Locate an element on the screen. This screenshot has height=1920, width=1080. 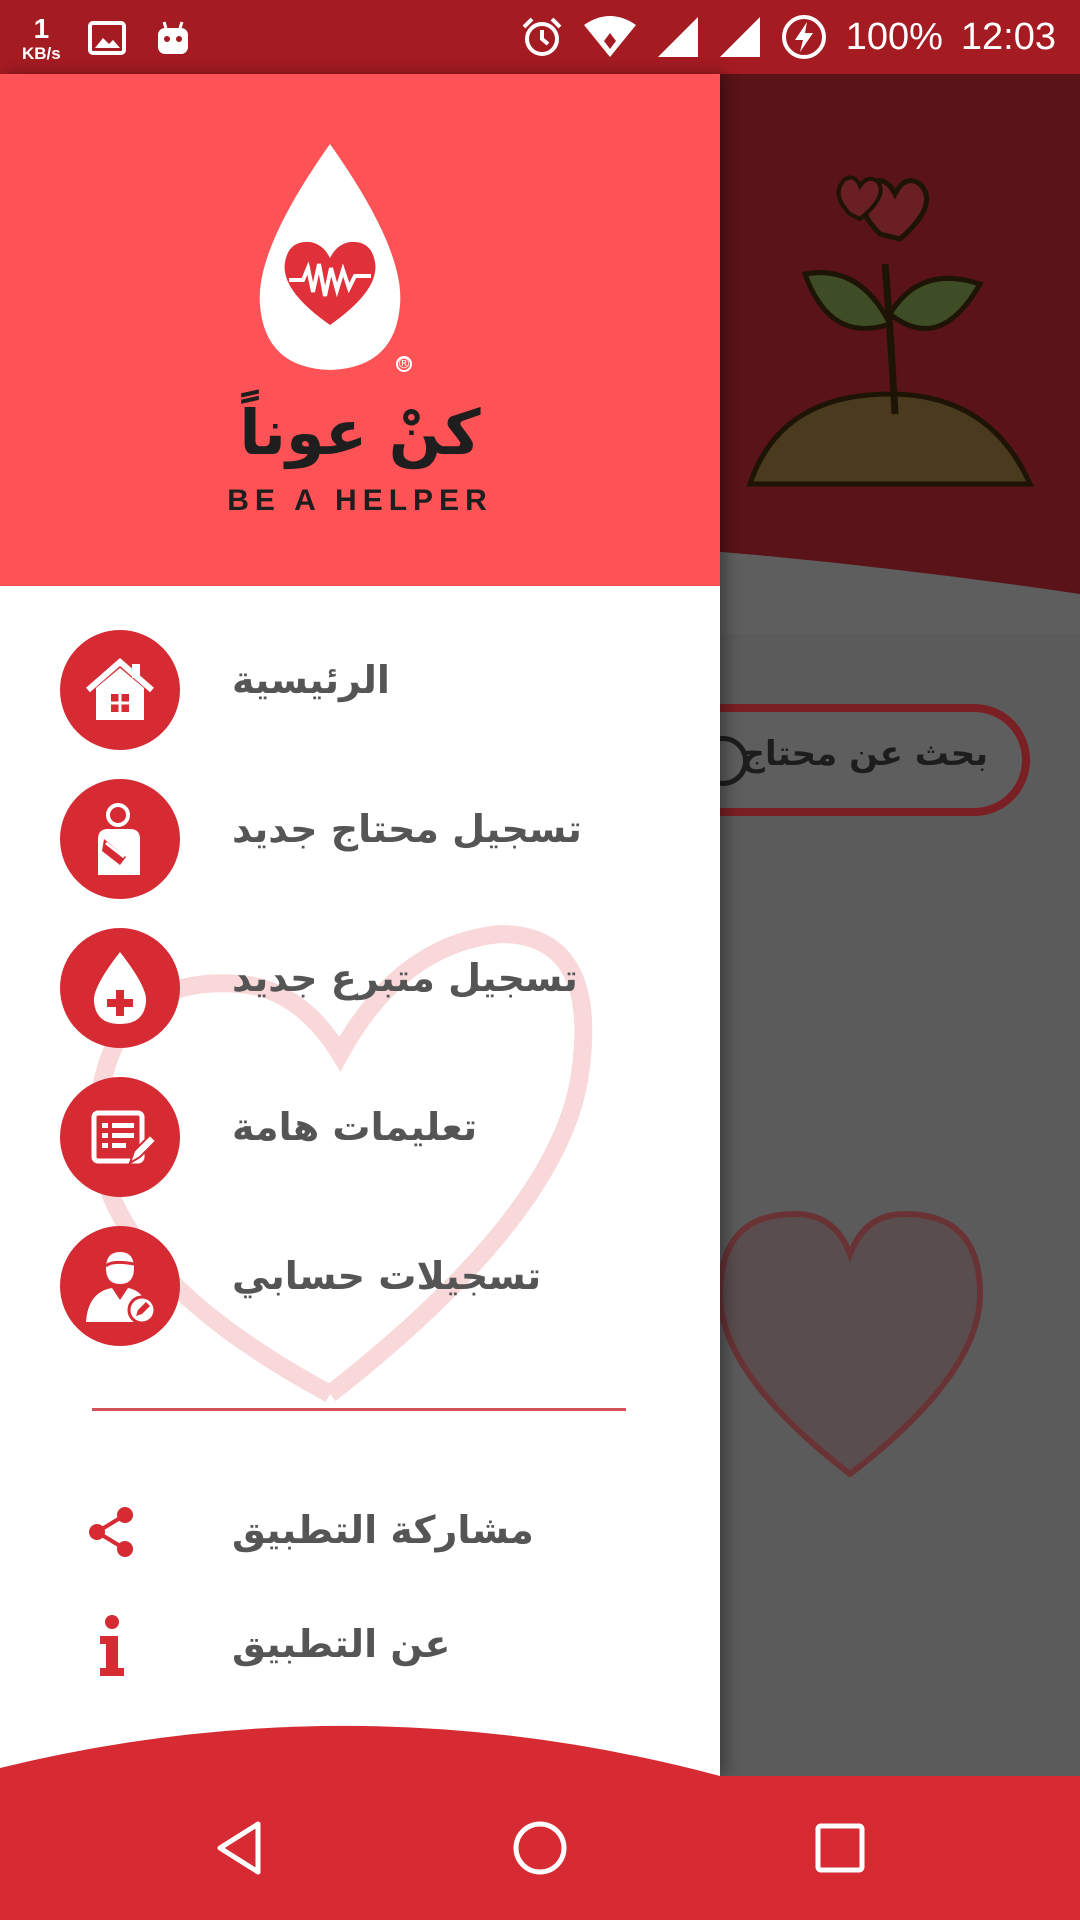
android-icon is located at coordinates (173, 38).